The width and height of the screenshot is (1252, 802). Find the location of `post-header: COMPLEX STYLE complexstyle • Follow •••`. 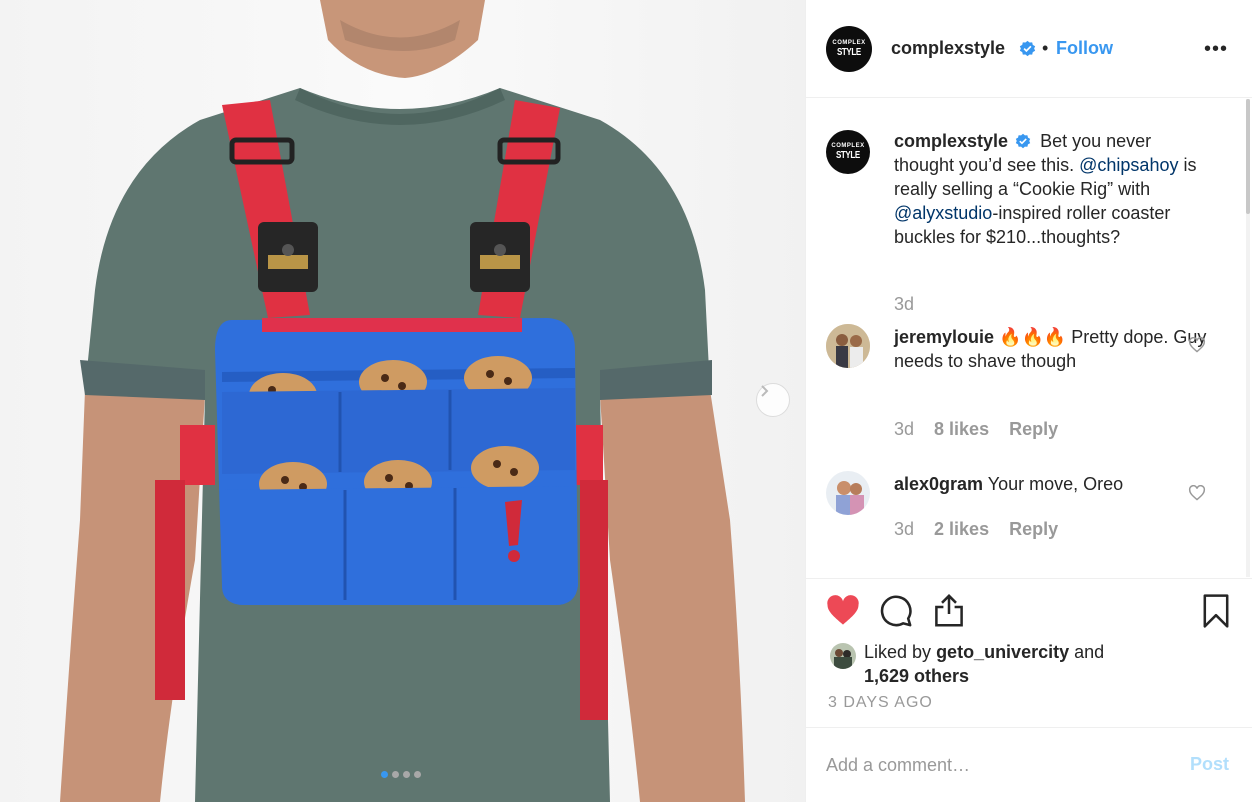

post-header: COMPLEX STYLE complexstyle • Follow ••• is located at coordinates (1029, 49).